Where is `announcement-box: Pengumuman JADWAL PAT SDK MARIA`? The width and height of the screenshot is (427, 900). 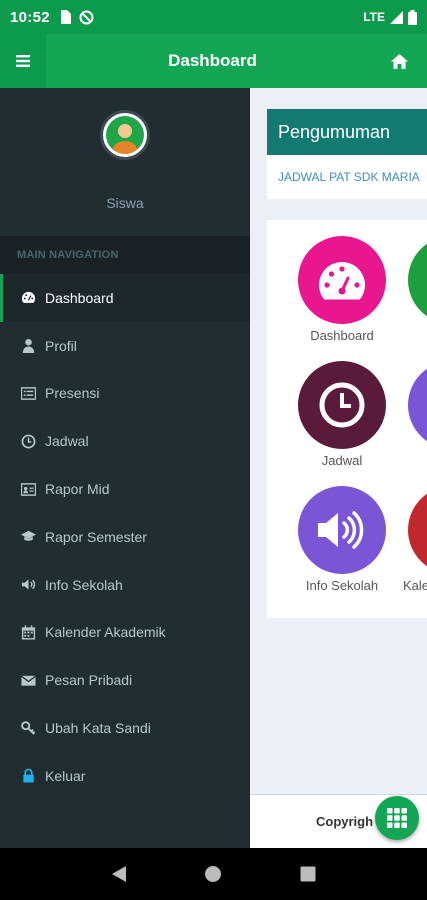 announcement-box: Pengumuman JADWAL PAT SDK MARIA is located at coordinates (347, 154).